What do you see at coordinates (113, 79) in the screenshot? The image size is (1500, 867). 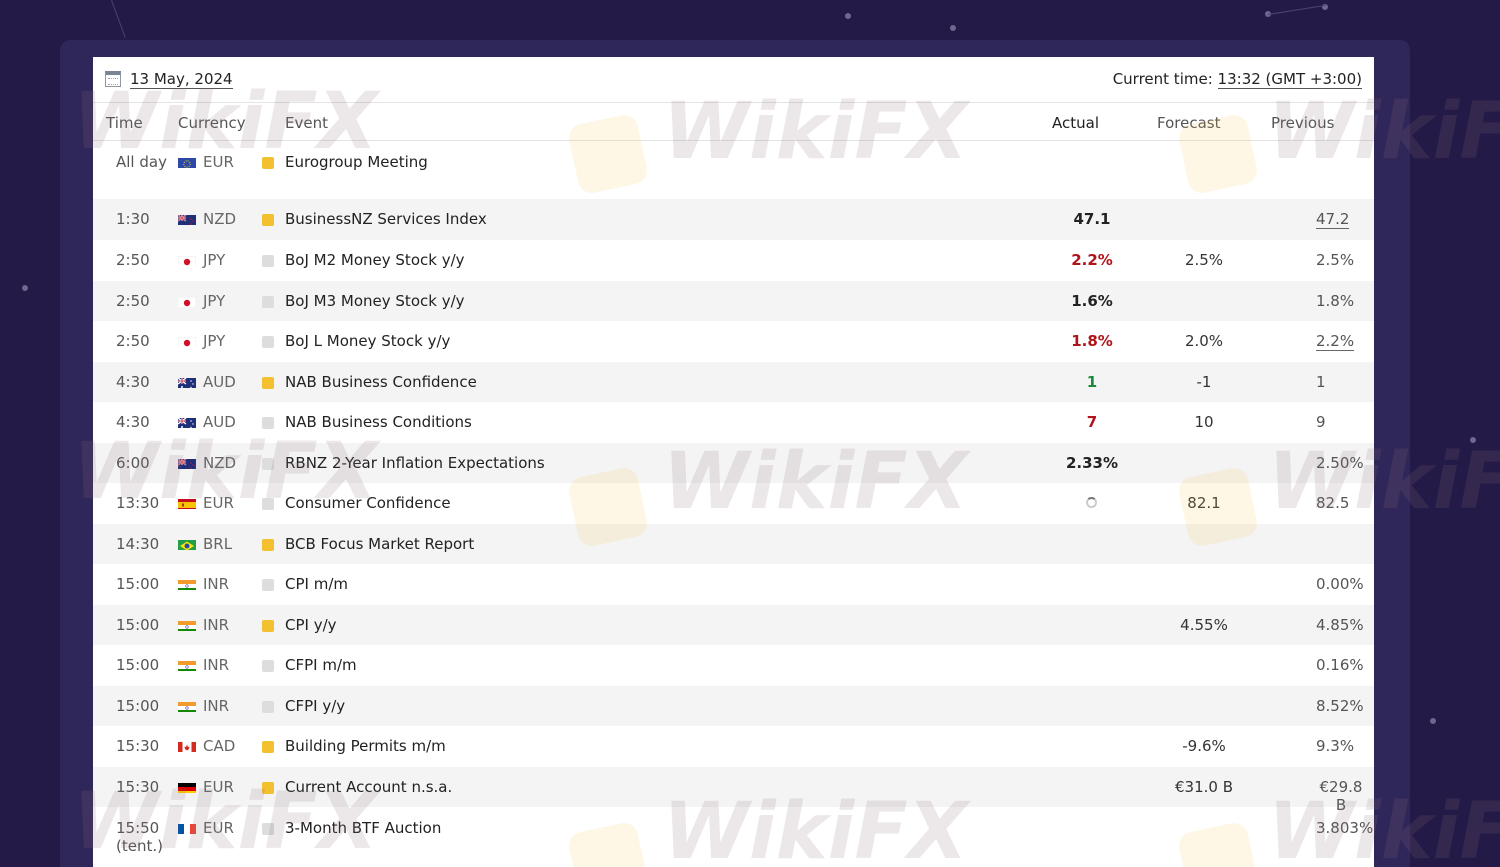 I see `calendar-icon` at bounding box center [113, 79].